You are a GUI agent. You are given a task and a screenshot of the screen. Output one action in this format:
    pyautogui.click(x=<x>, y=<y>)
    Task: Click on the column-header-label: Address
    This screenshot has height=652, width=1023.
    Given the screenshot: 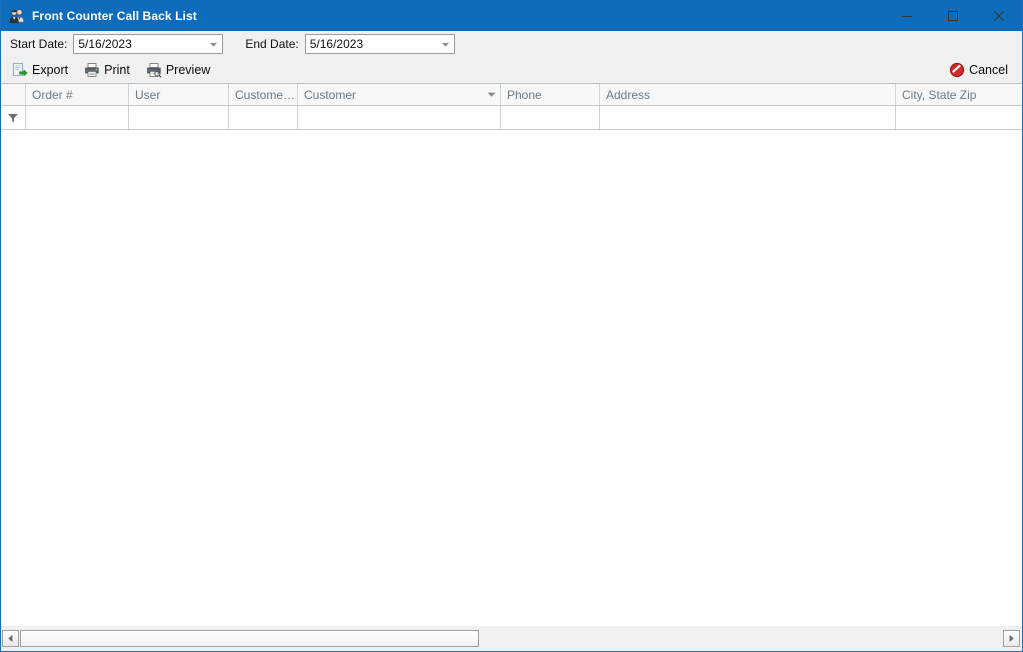 What is the action you would take?
    pyautogui.click(x=628, y=94)
    